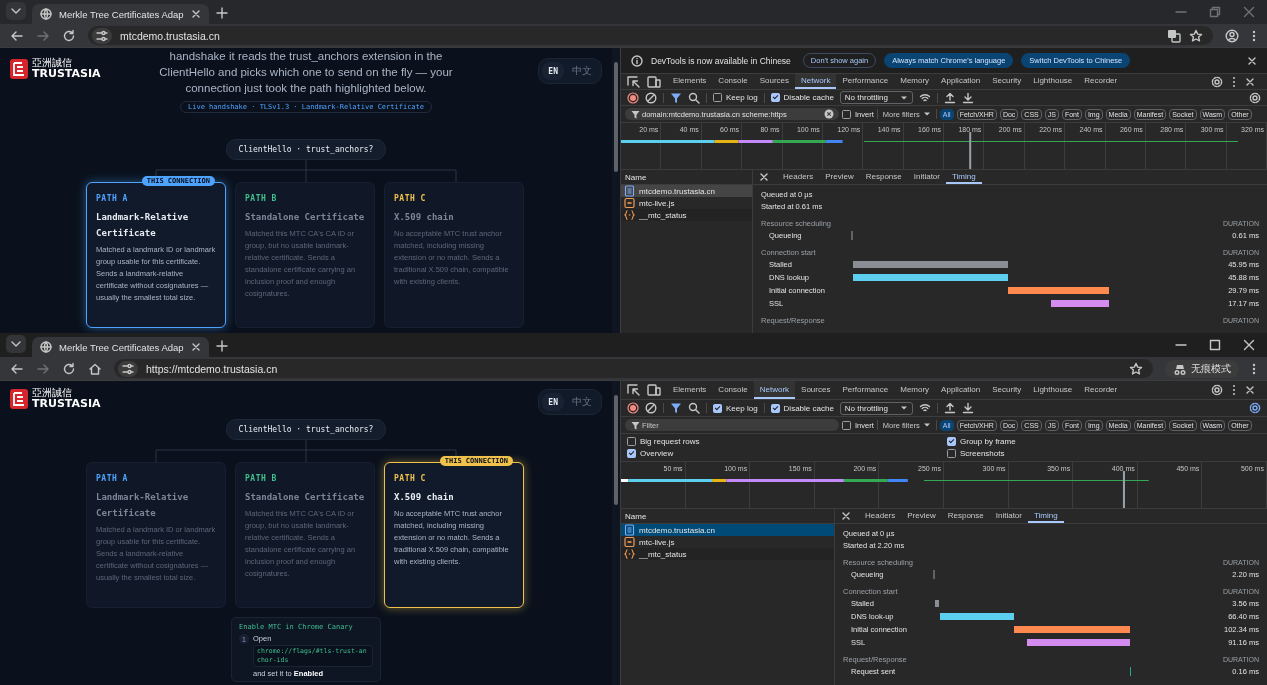  I want to click on clear-icon, so click(651, 97).